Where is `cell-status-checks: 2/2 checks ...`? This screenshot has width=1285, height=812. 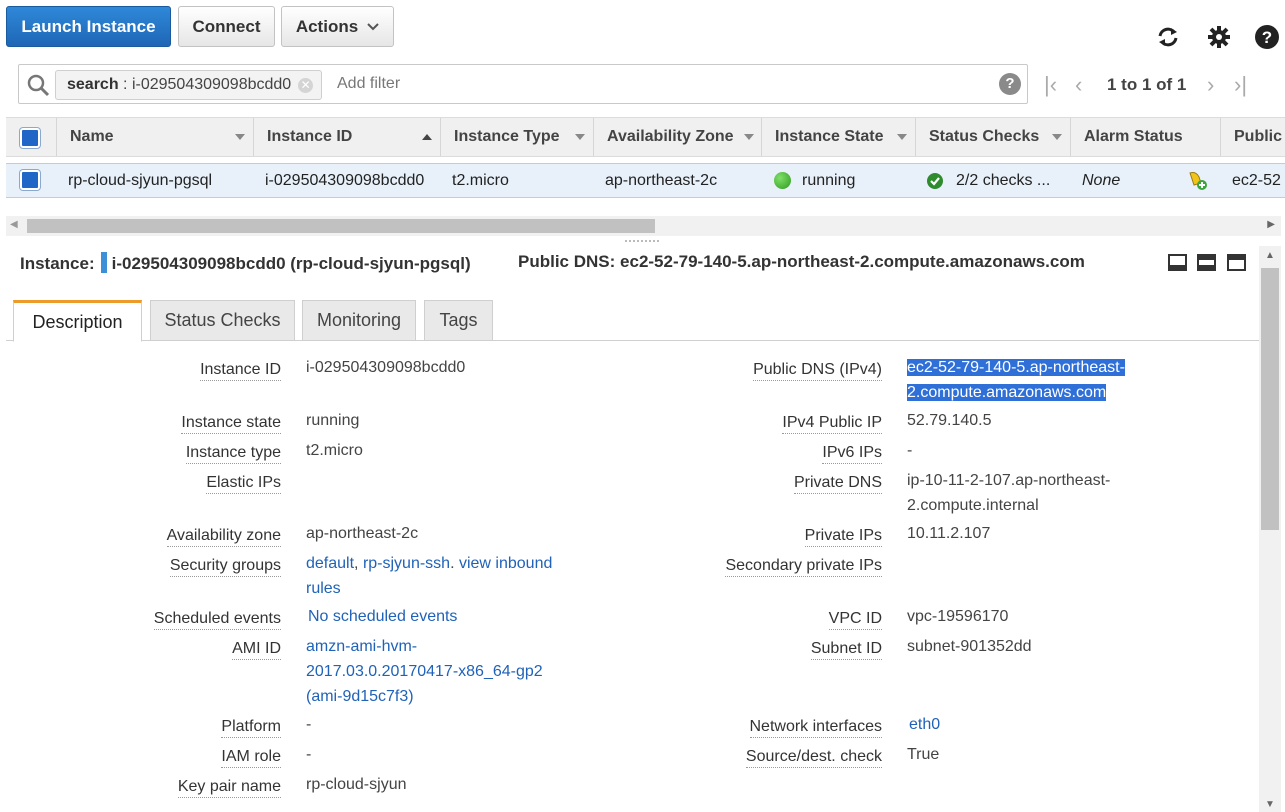 cell-status-checks: 2/2 checks ... is located at coordinates (1003, 180).